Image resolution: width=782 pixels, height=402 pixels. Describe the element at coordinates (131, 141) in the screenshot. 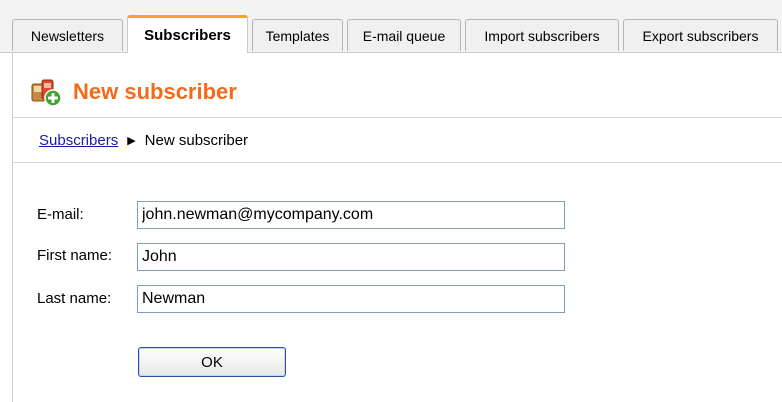

I see `breadcrumb-arrow-icon: ▶` at that location.